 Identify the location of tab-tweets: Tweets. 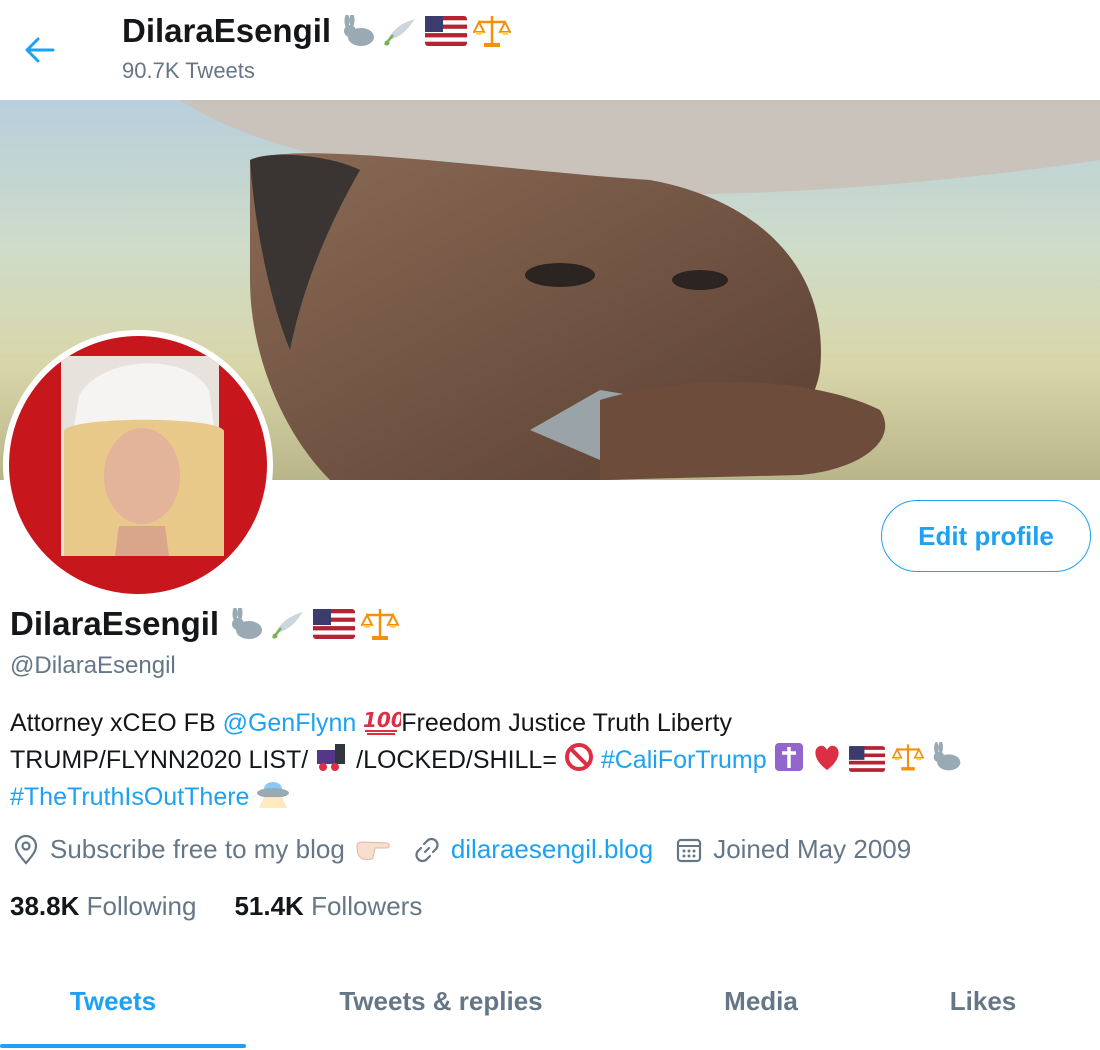
(113, 1001).